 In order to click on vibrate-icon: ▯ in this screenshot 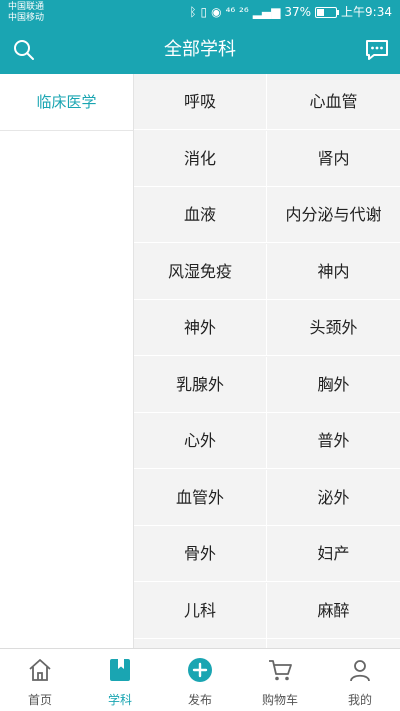, I will do `click(204, 12)`.